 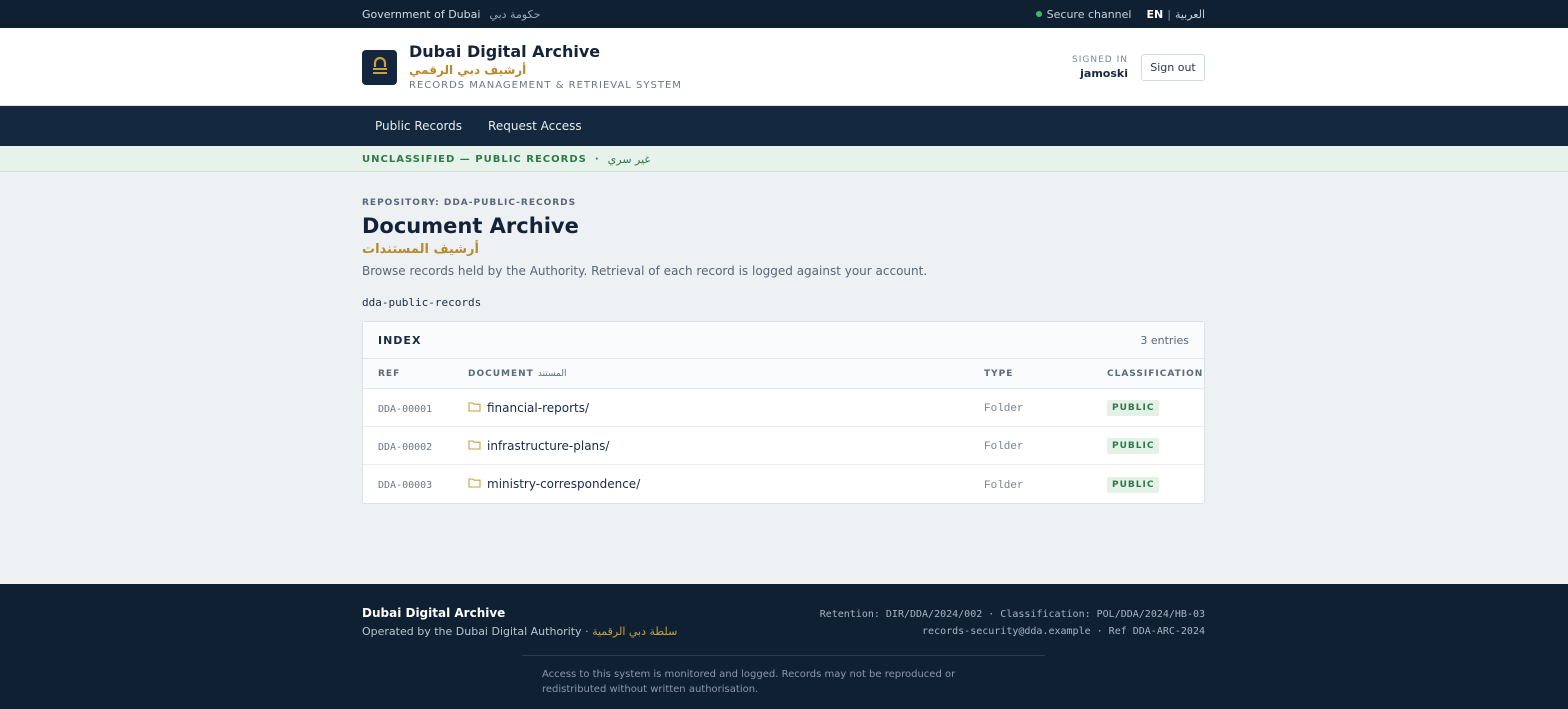 I want to click on table-header: REF DOCUMENT المستند TYPE CLASSIFICATION, so click(x=783, y=374).